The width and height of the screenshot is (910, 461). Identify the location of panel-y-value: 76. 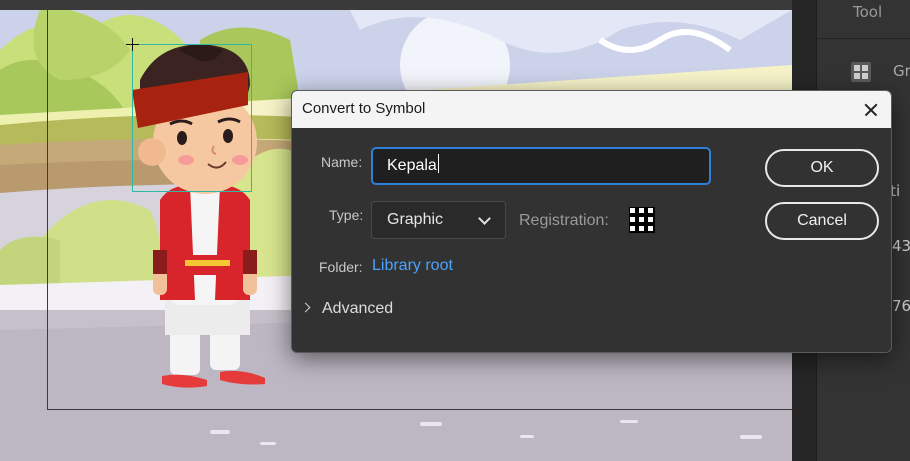
(901, 306).